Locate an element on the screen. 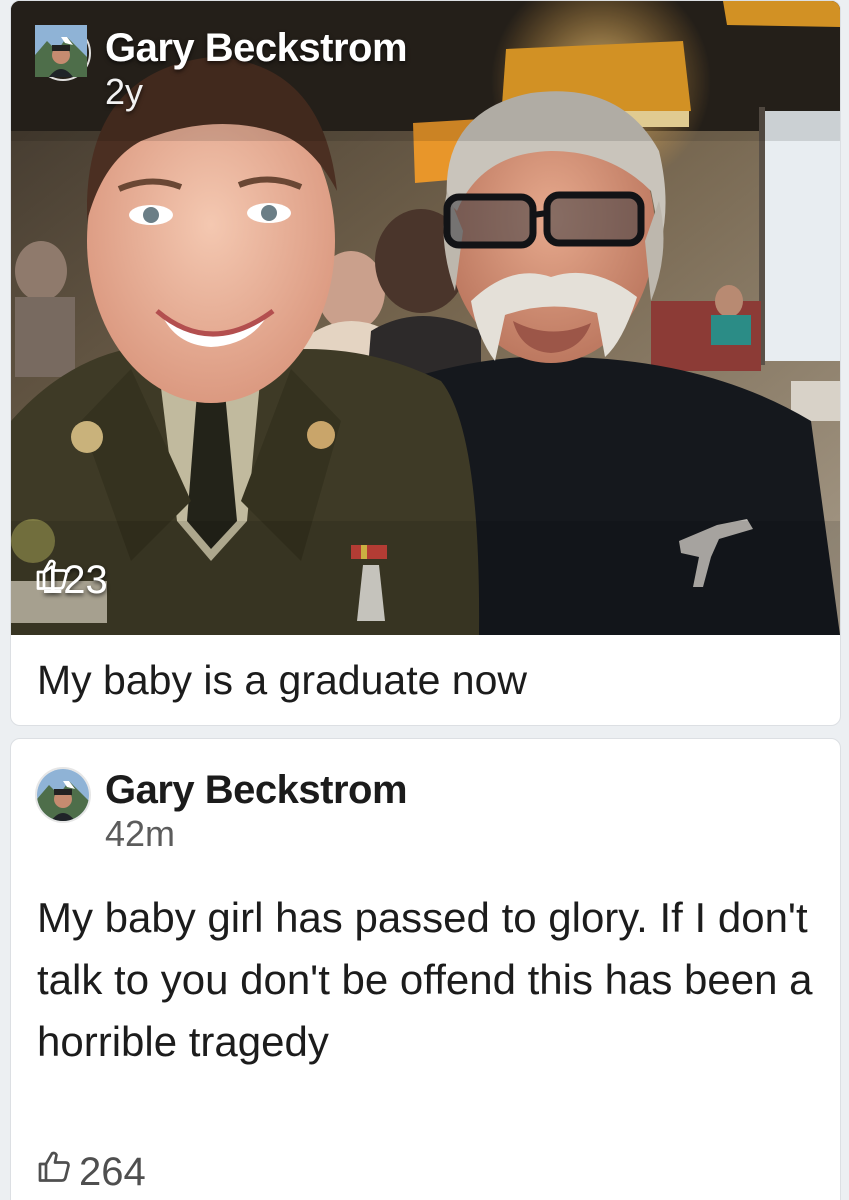  photo-post-header: Gary Beckstrom 2y is located at coordinates (221, 69).